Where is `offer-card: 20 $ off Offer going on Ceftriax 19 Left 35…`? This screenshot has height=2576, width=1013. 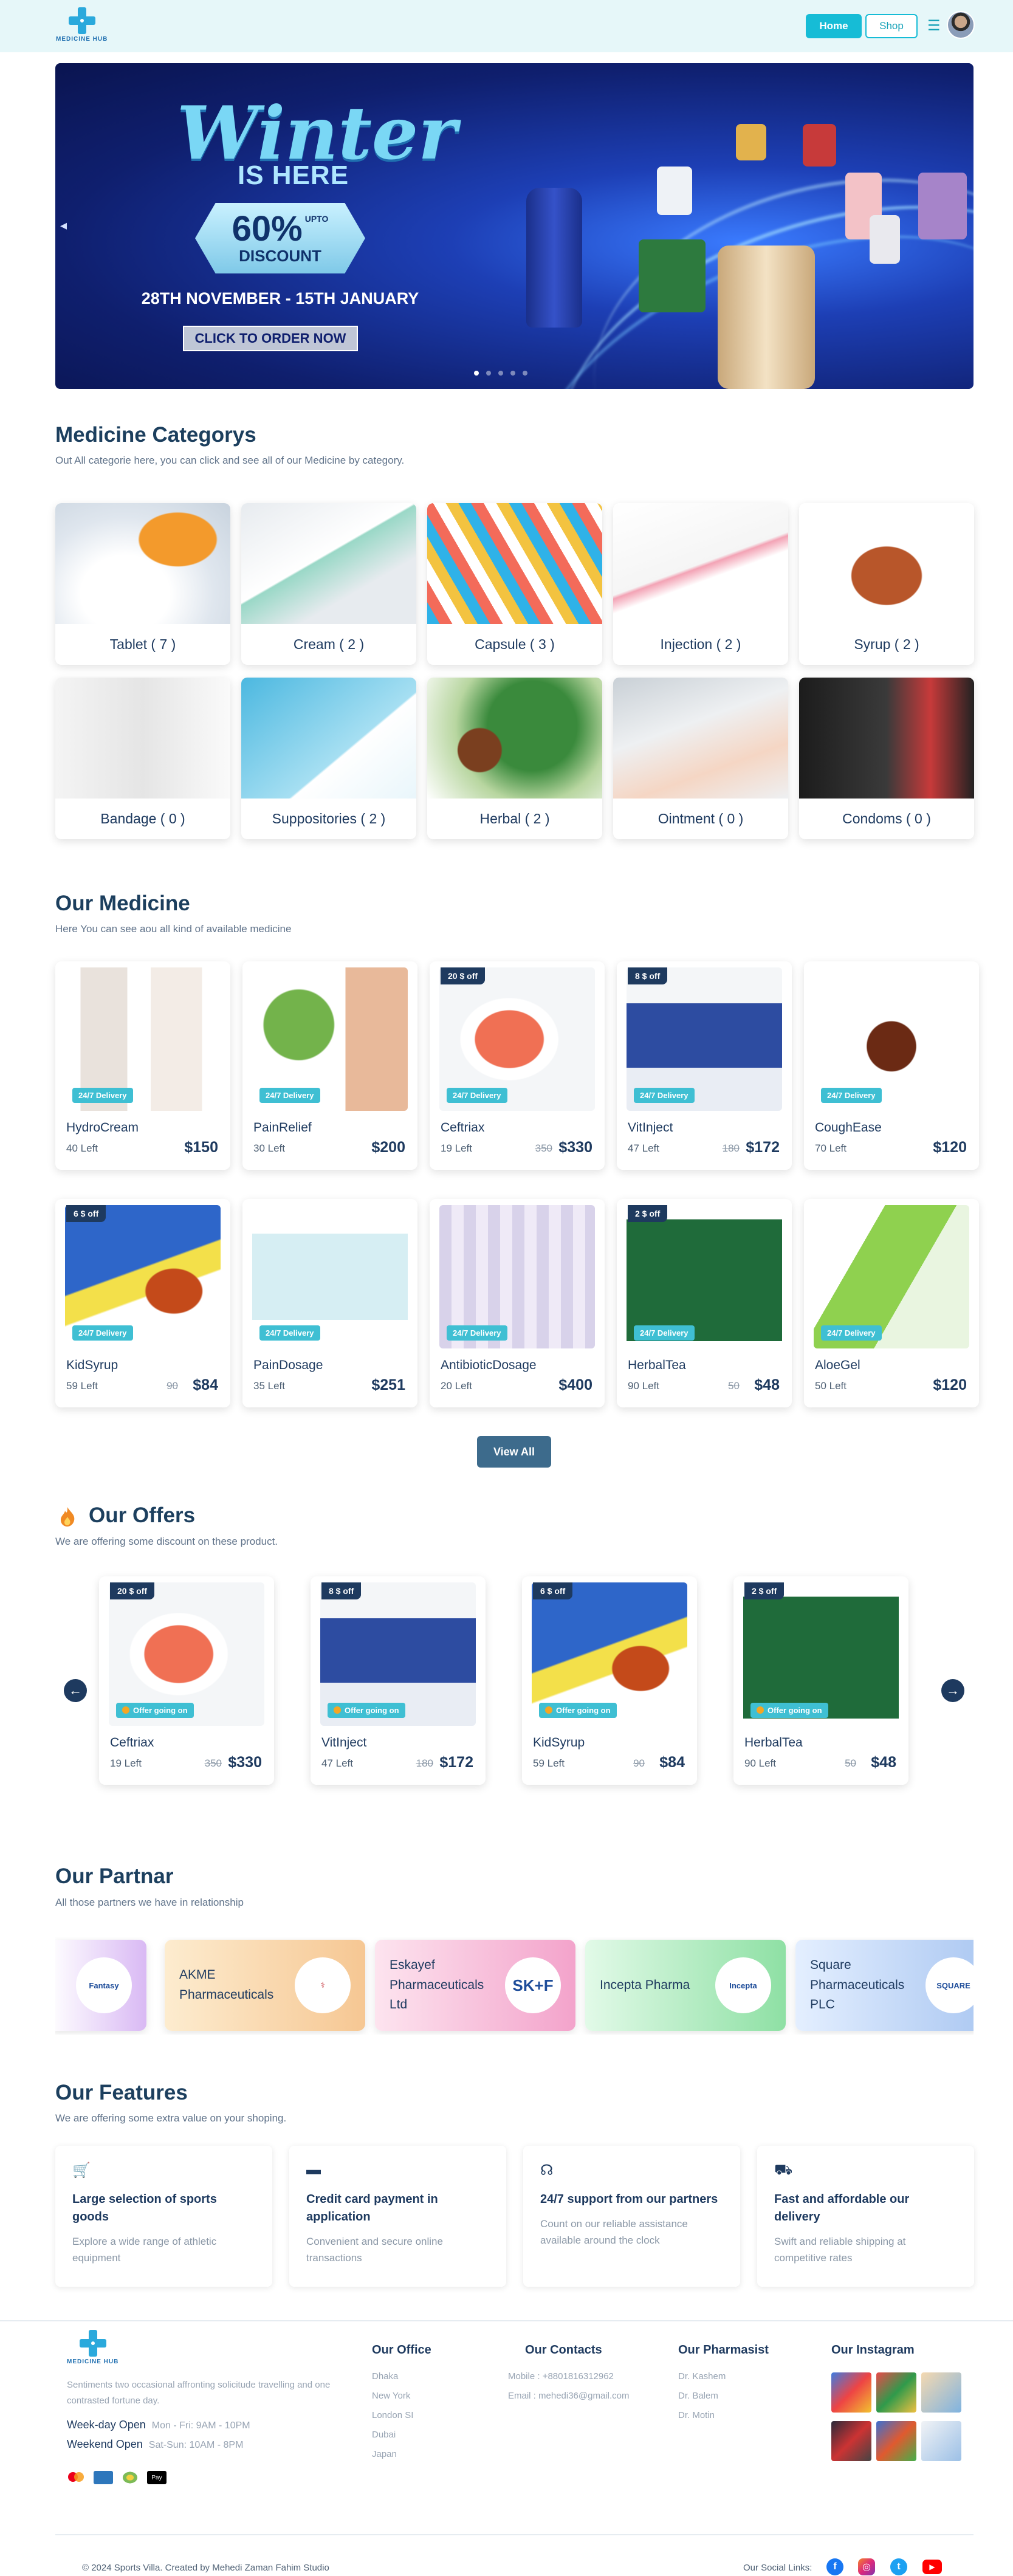 offer-card: 20 $ off Offer going on Ceftriax 19 Left 35… is located at coordinates (186, 1680).